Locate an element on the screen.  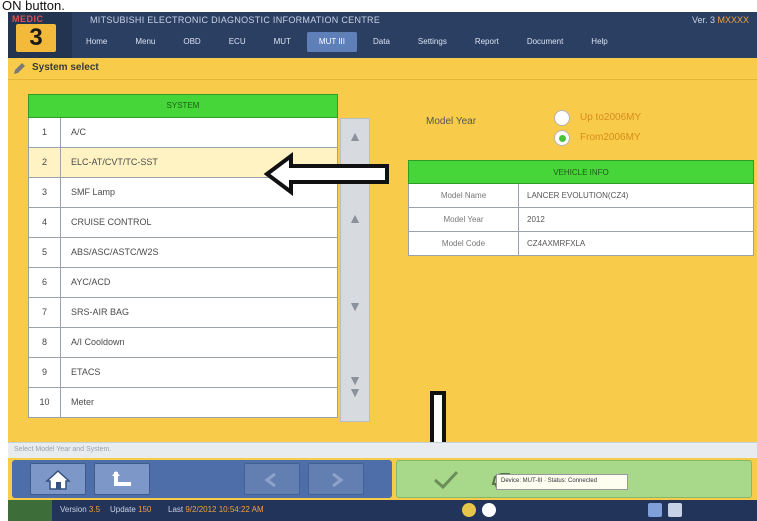
system-number: 3 is located at coordinates (45, 192).